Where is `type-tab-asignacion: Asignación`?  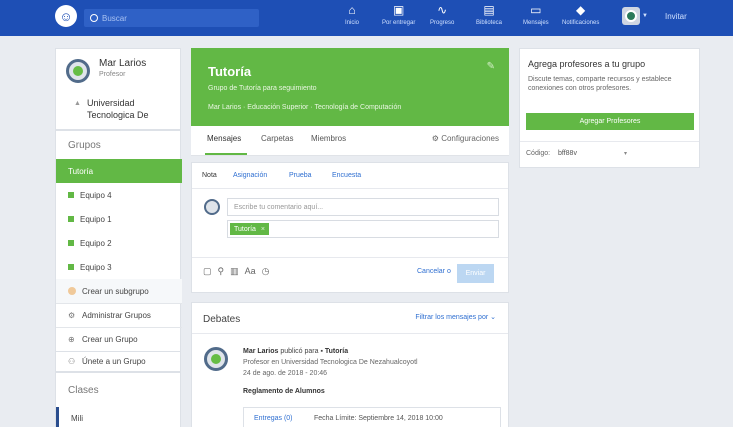 type-tab-asignacion: Asignación is located at coordinates (250, 175).